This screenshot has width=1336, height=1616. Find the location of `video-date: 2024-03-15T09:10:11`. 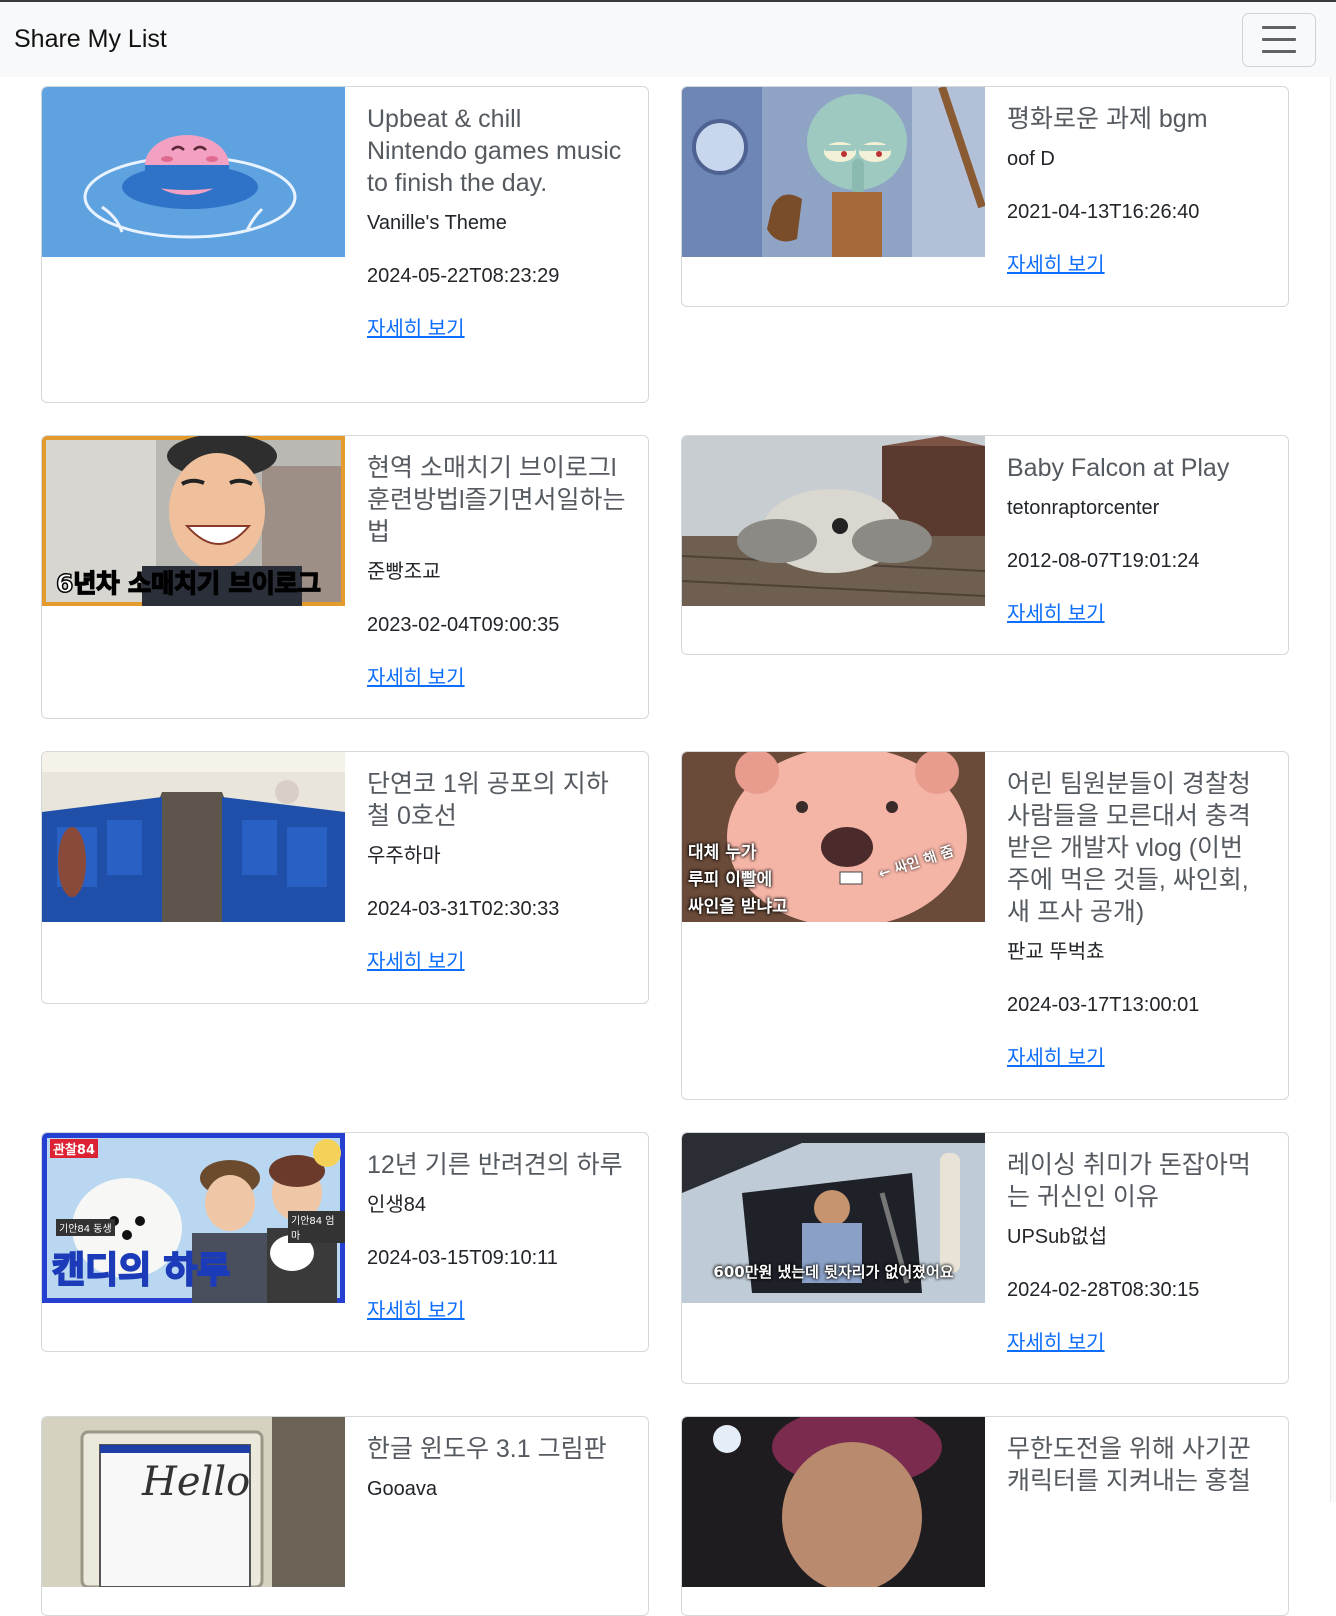

video-date: 2024-03-15T09:10:11 is located at coordinates (462, 1258).